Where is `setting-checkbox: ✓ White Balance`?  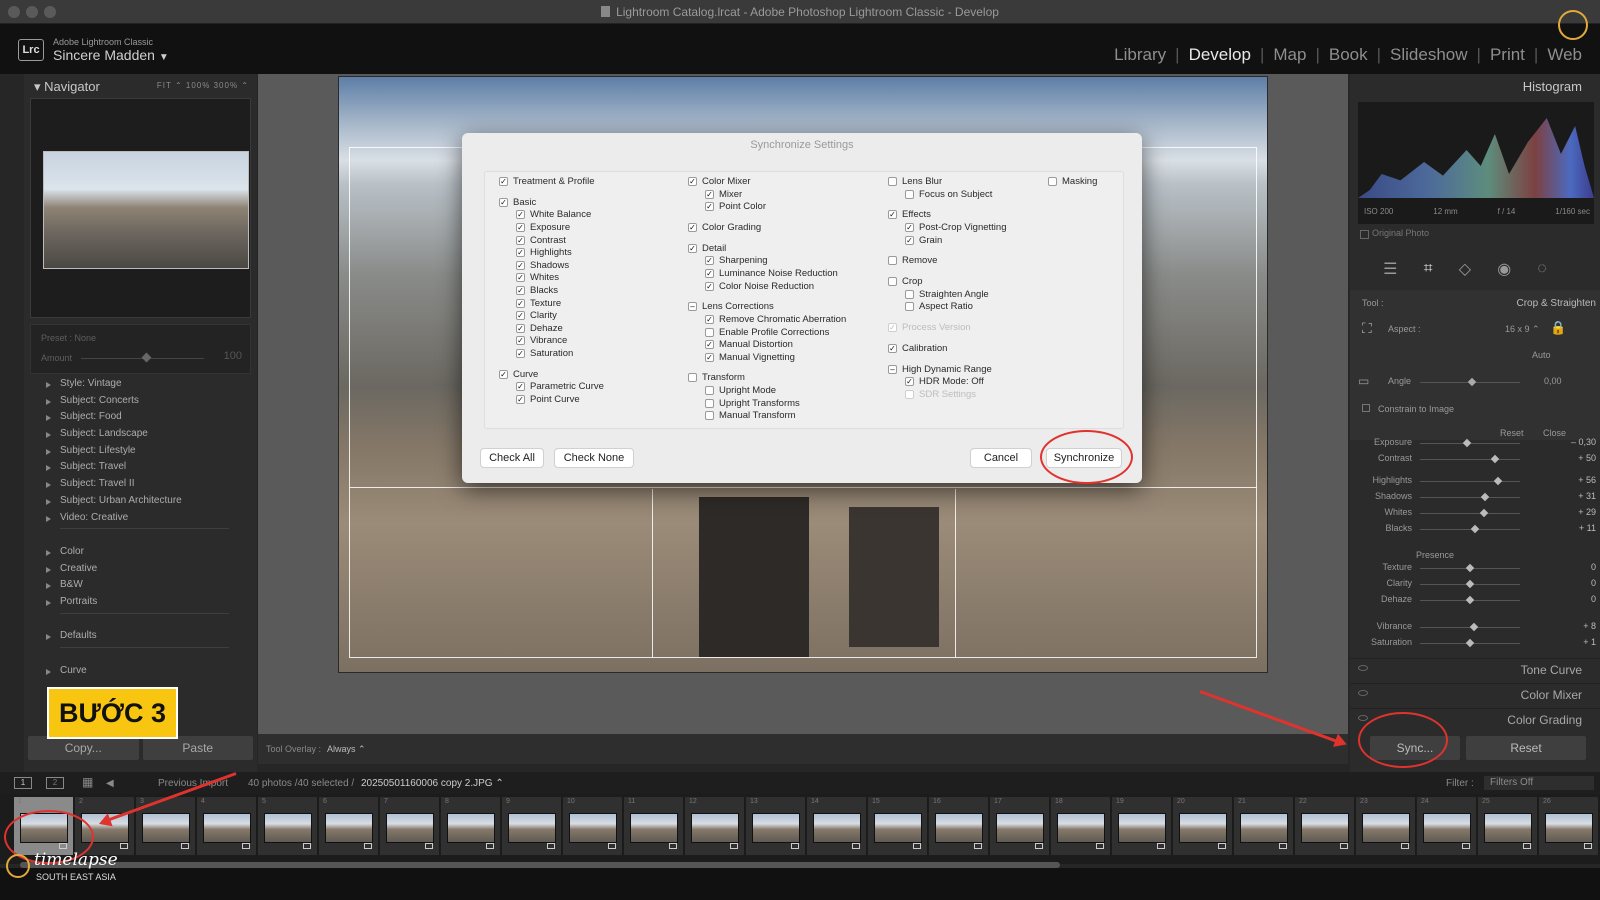
setting-checkbox: ✓ White Balance is located at coordinates (560, 215).